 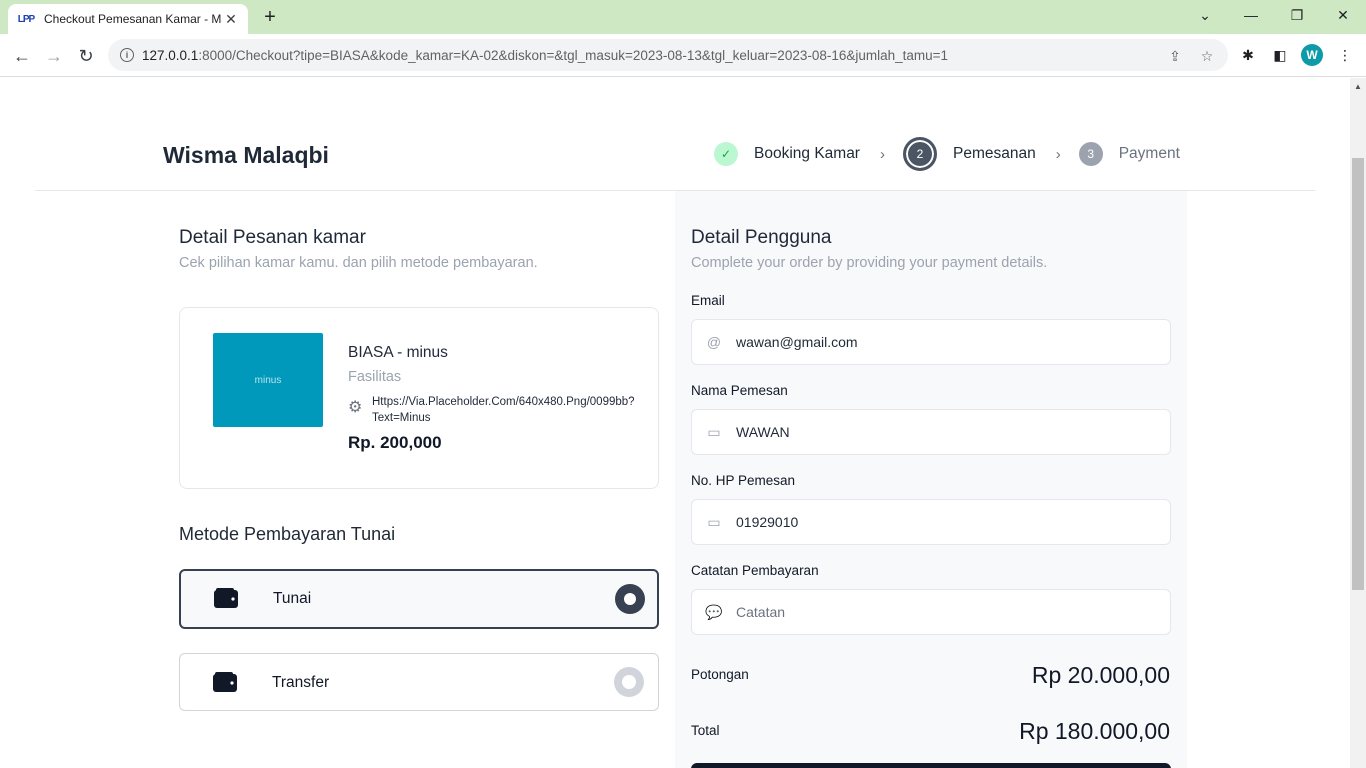 What do you see at coordinates (1251, 15) in the screenshot?
I see `minimize-icon: —` at bounding box center [1251, 15].